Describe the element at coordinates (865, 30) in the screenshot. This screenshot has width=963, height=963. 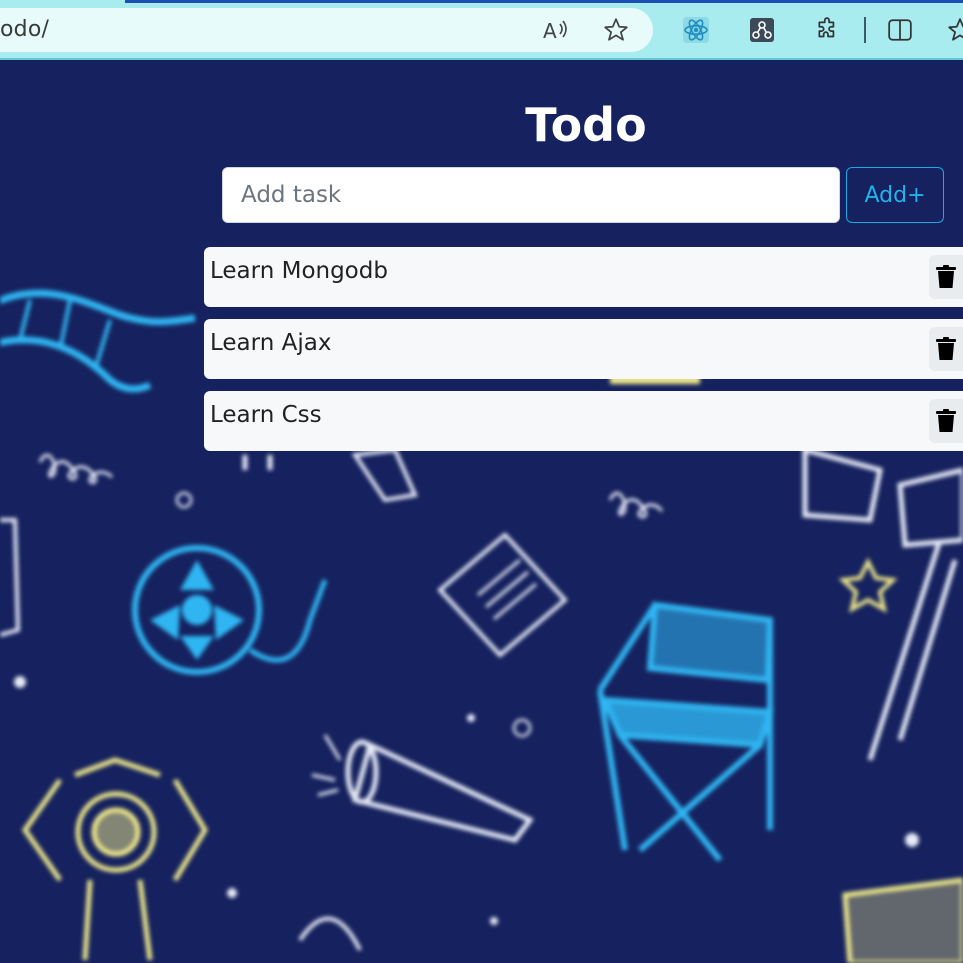
I see `toolbar-divider` at that location.